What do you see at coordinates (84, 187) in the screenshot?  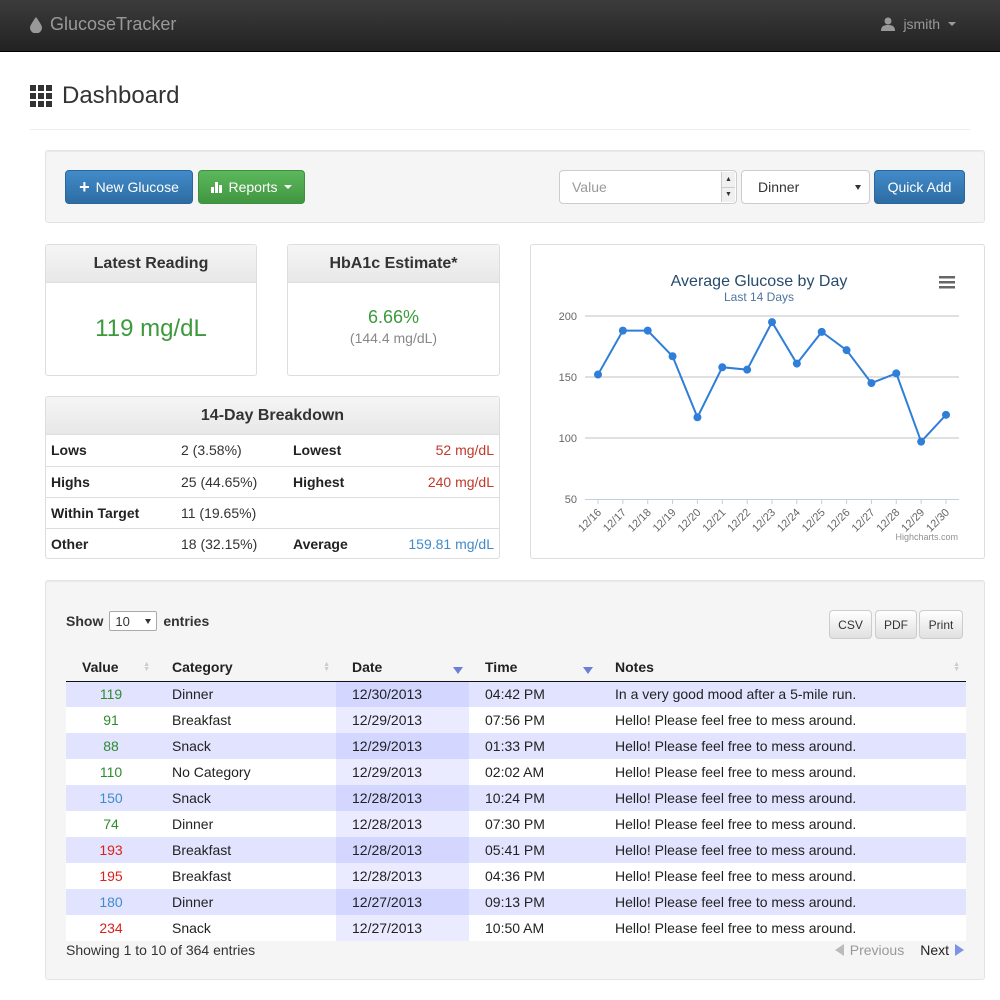 I see `plus-icon: +` at bounding box center [84, 187].